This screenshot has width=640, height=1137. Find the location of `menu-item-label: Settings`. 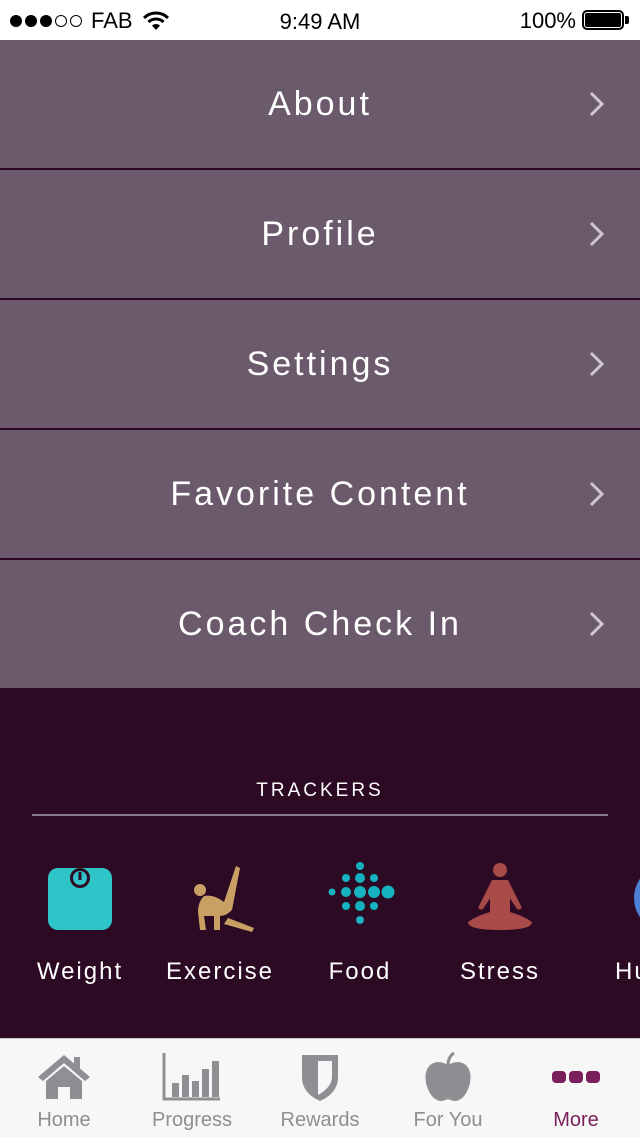

menu-item-label: Settings is located at coordinates (320, 363).